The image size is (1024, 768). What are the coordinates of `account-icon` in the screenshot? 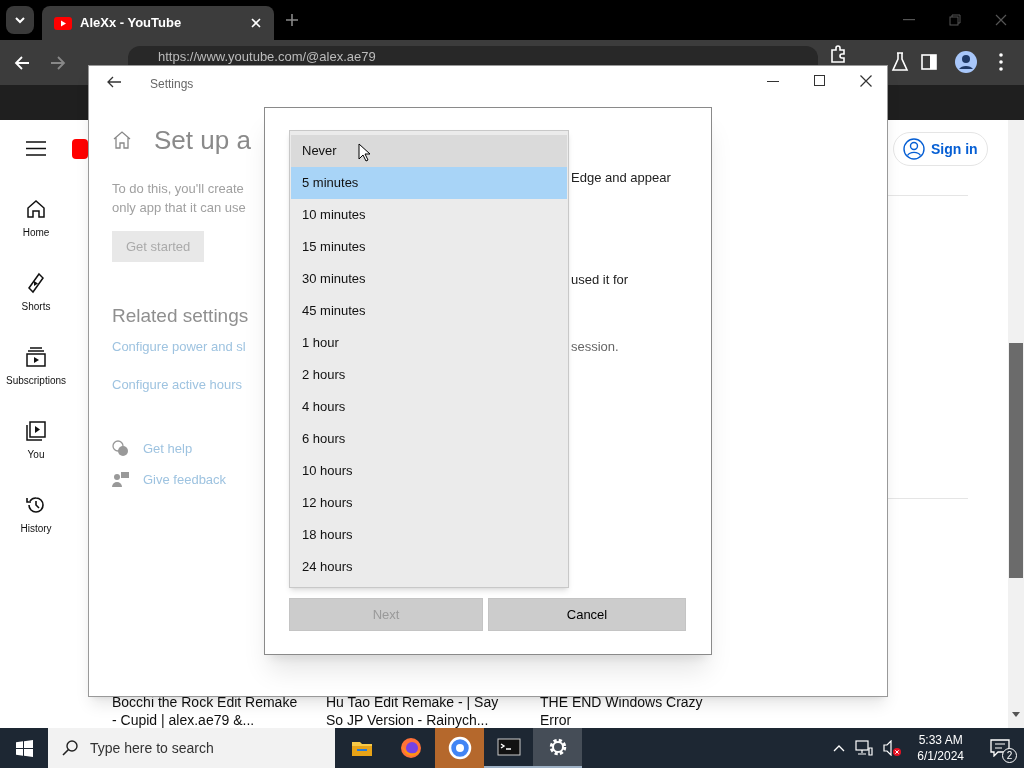 It's located at (914, 149).